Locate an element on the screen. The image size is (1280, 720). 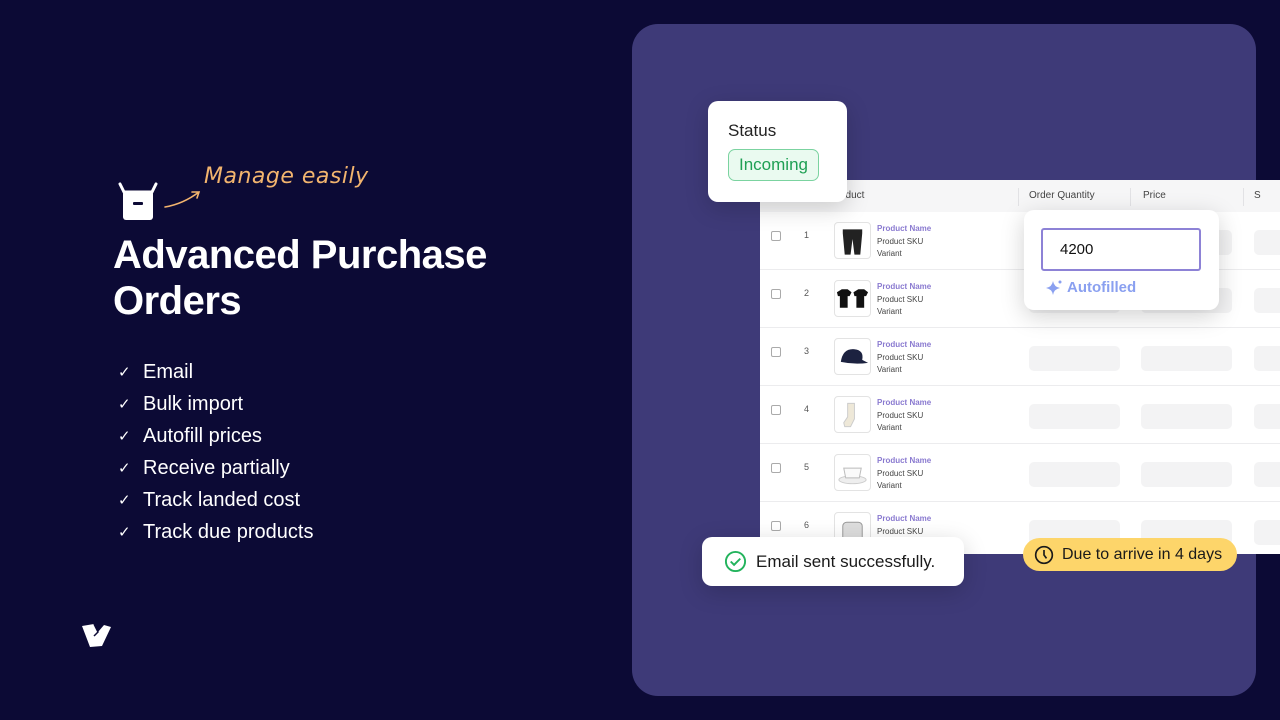
product-info: Product Name Product SKU is located at coordinates (904, 525).